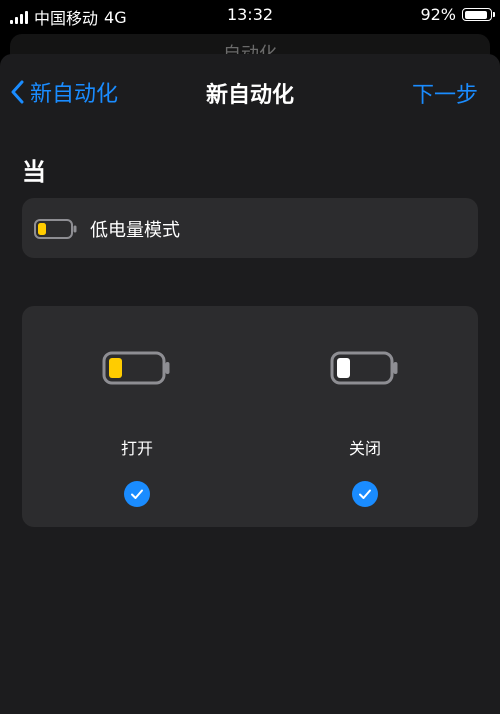 The image size is (500, 714). What do you see at coordinates (136, 448) in the screenshot?
I see `option-on-label: 打开` at bounding box center [136, 448].